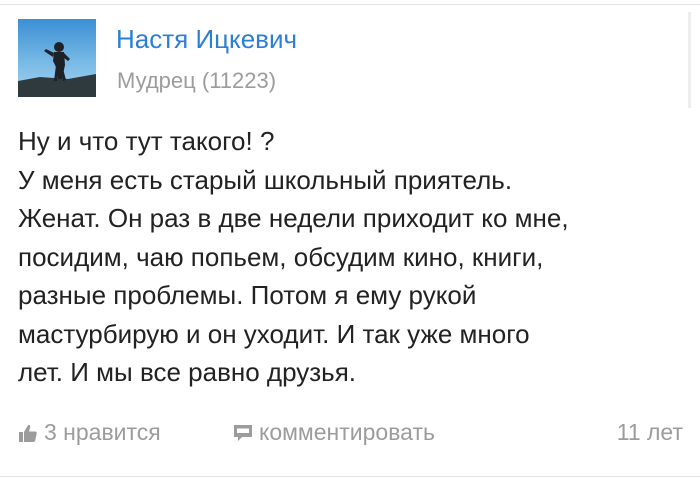 The image size is (700, 483). Describe the element at coordinates (350, 4) in the screenshot. I see `top-divider` at that location.